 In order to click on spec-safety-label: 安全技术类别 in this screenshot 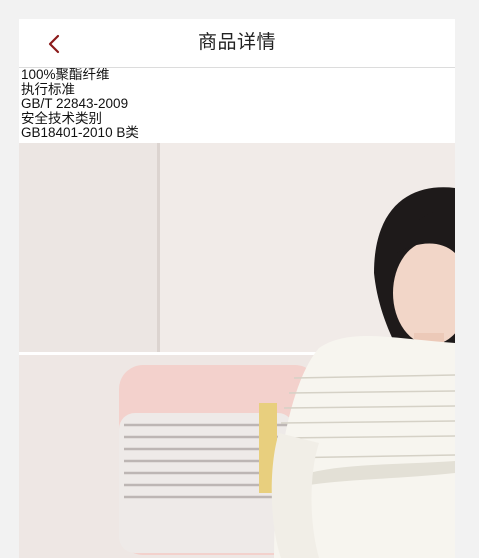, I will do `click(61, 118)`.